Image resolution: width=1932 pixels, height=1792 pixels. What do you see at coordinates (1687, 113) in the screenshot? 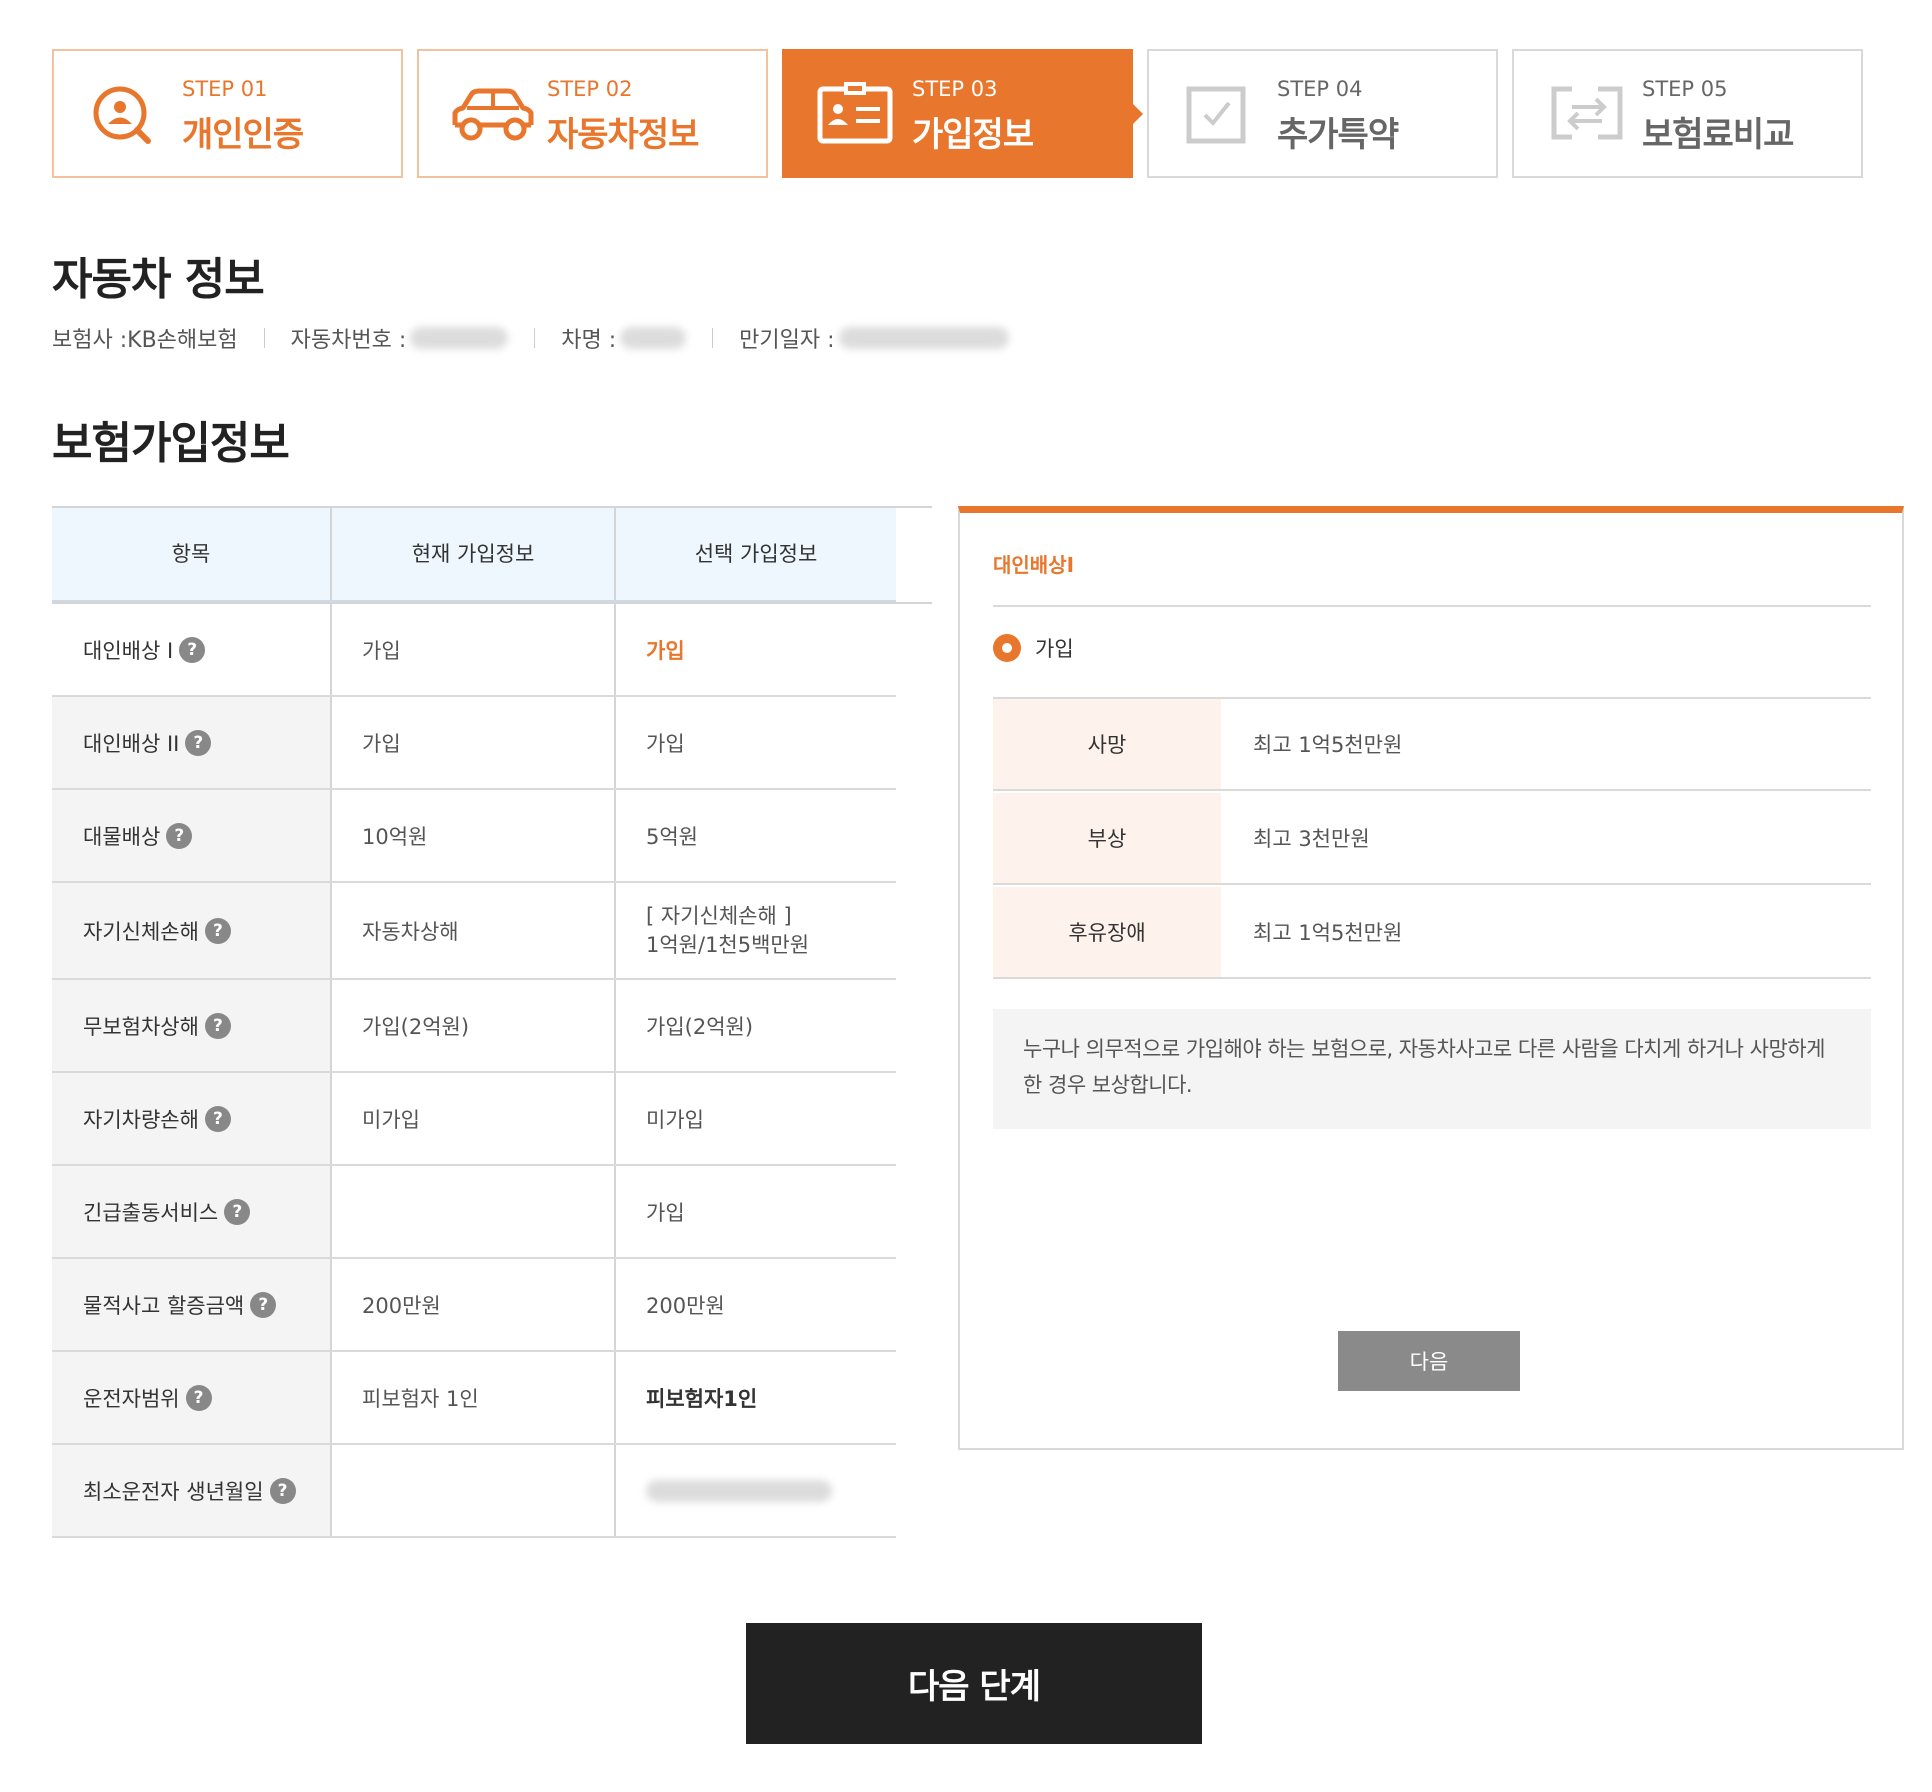
I see `step-5: STEP 05 보험료비교` at bounding box center [1687, 113].